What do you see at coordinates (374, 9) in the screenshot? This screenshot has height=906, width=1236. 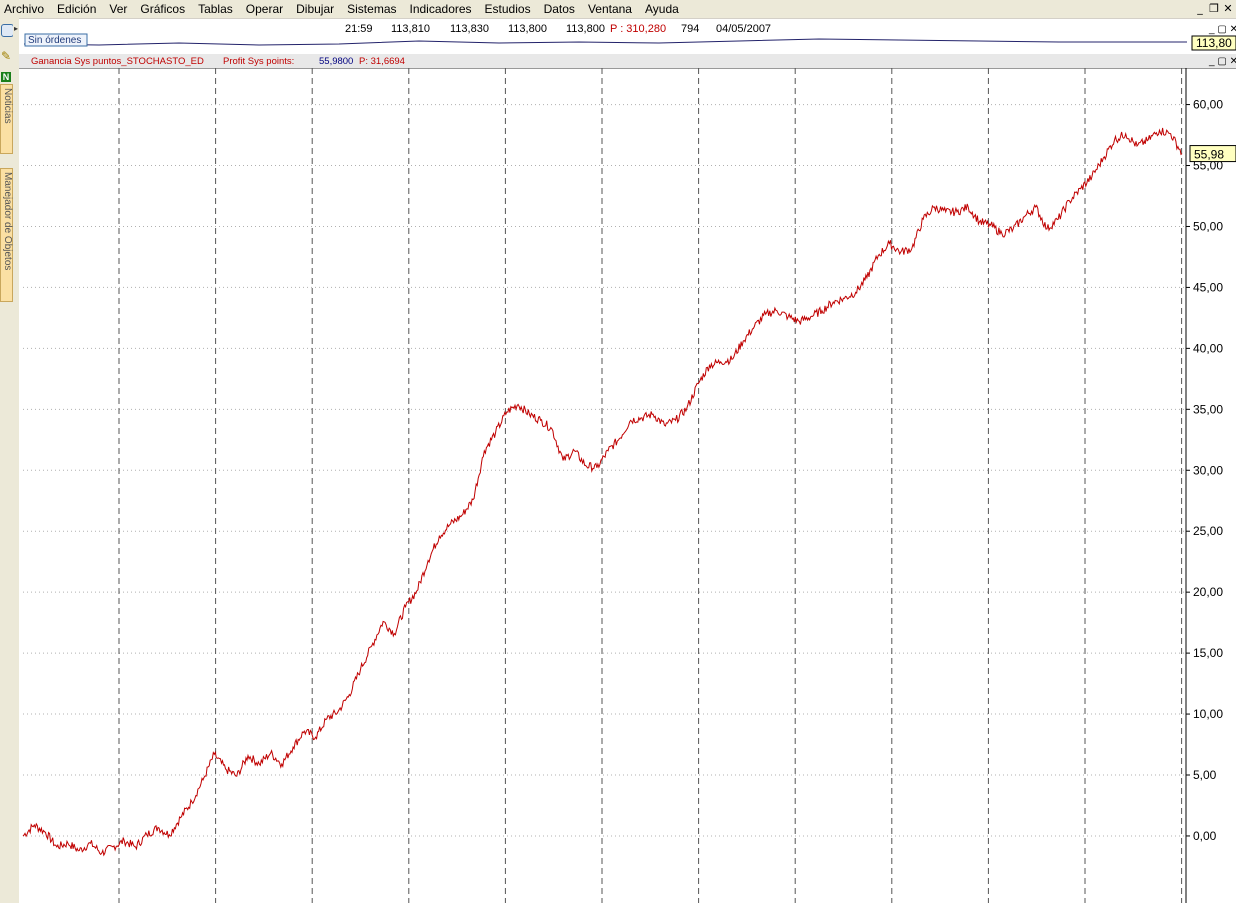 I see `menu-7: Sistemas` at bounding box center [374, 9].